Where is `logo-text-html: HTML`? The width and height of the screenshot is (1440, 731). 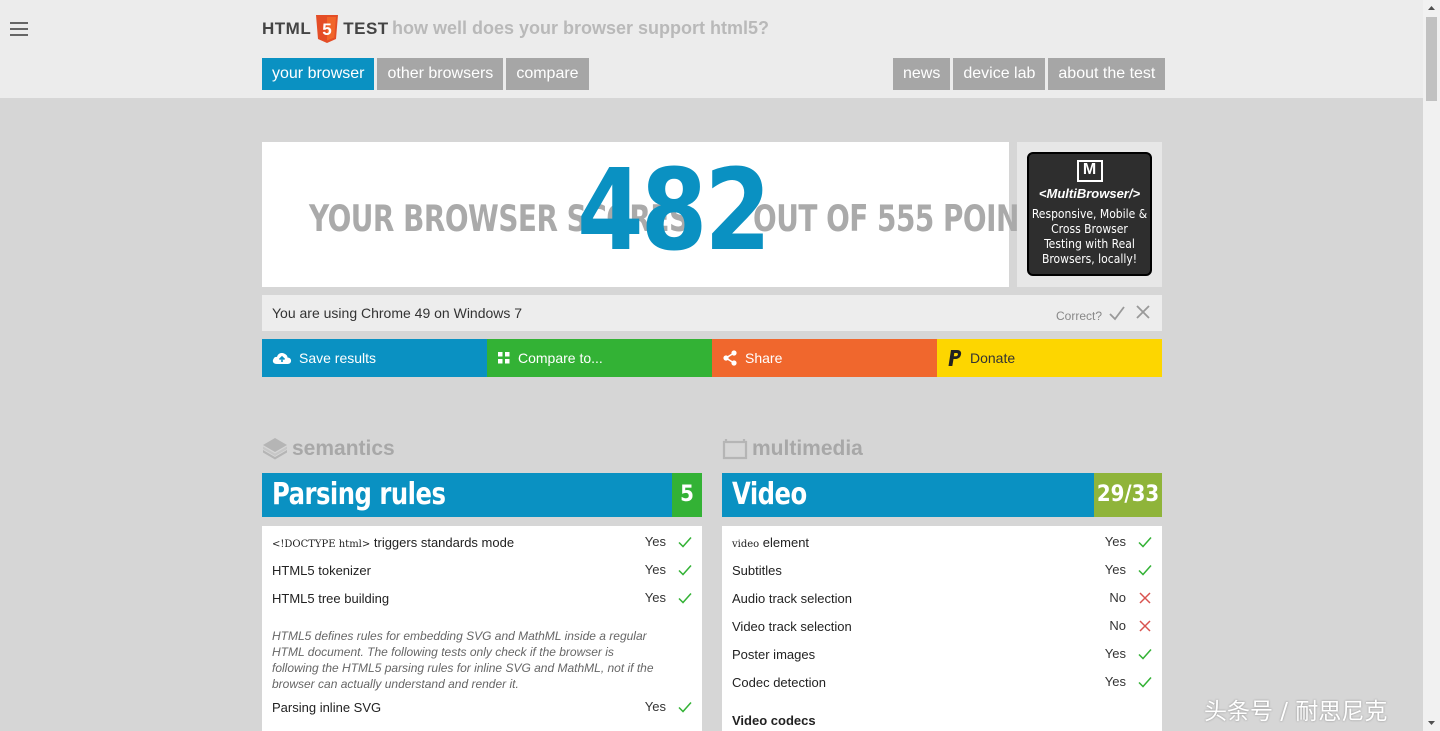
logo-text-html: HTML is located at coordinates (287, 28).